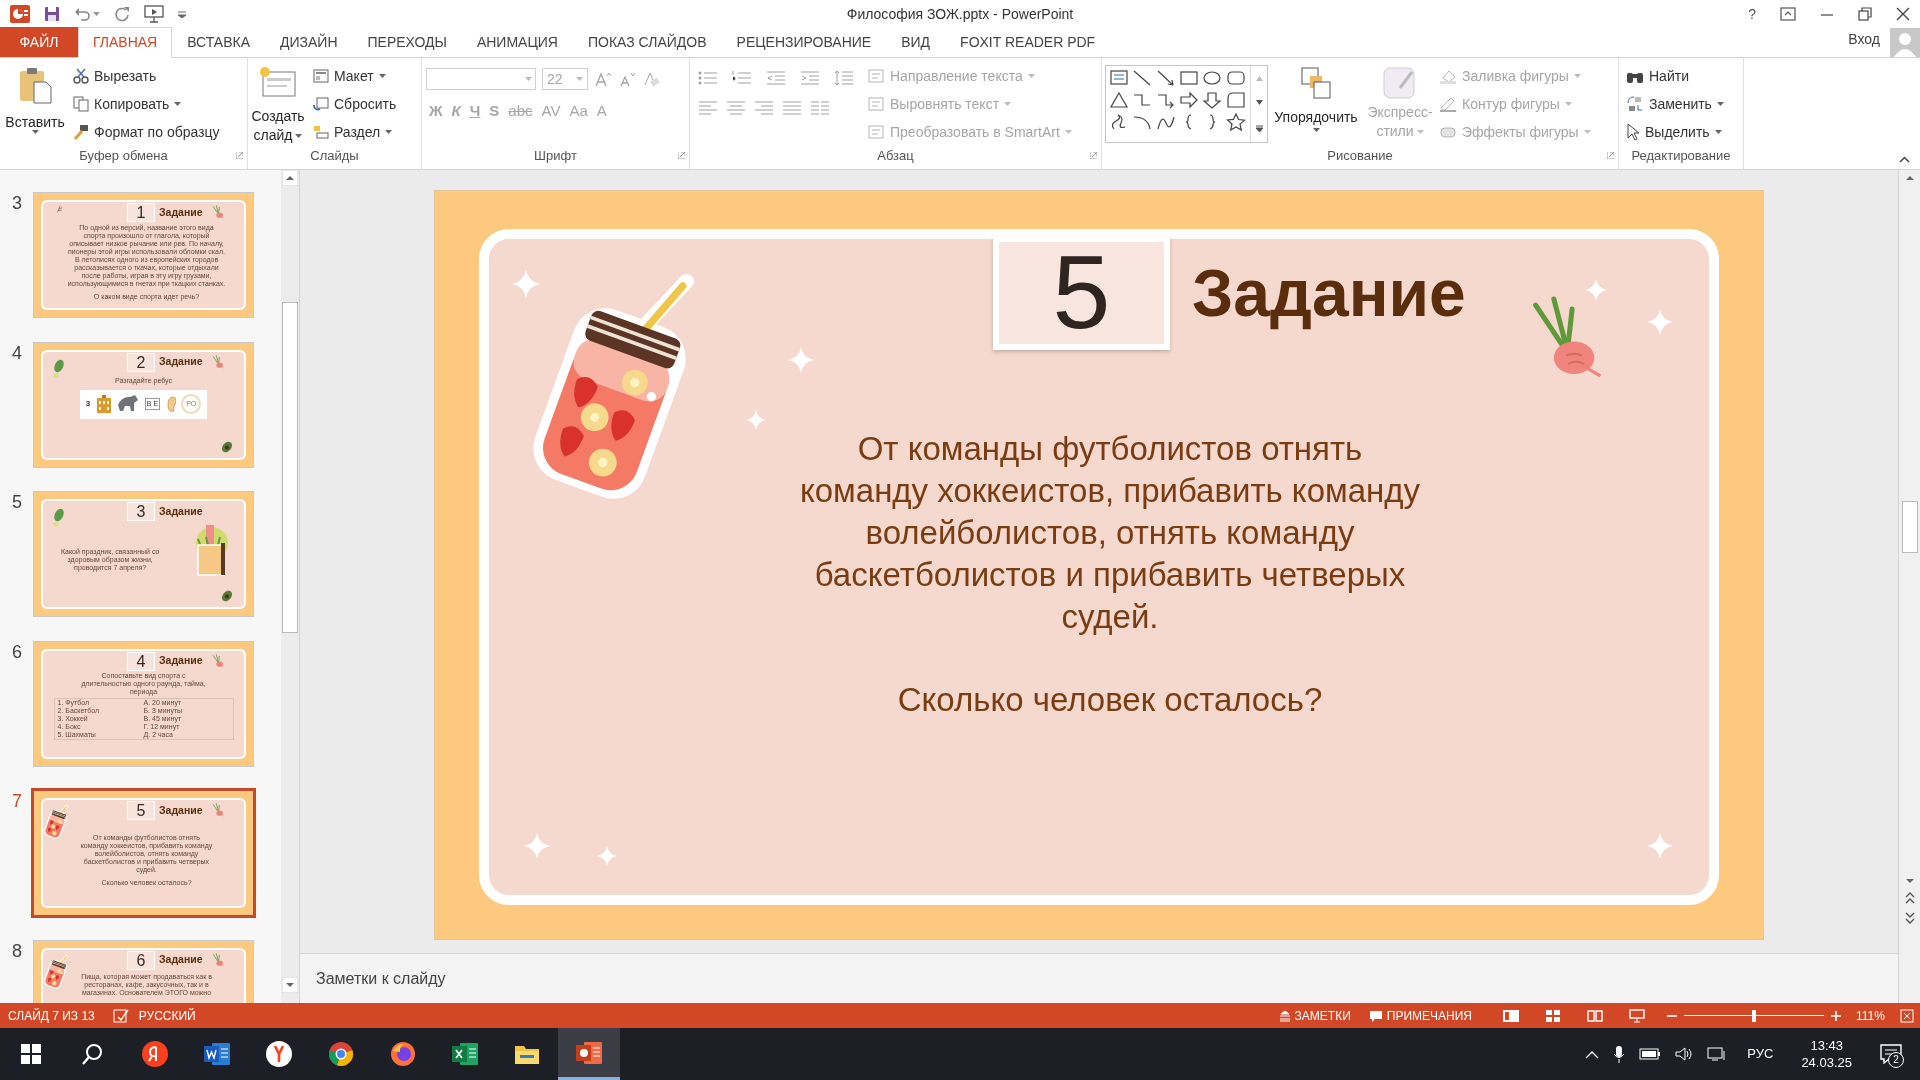 The height and width of the screenshot is (1080, 1920). I want to click on battery-icon, so click(1650, 1054).